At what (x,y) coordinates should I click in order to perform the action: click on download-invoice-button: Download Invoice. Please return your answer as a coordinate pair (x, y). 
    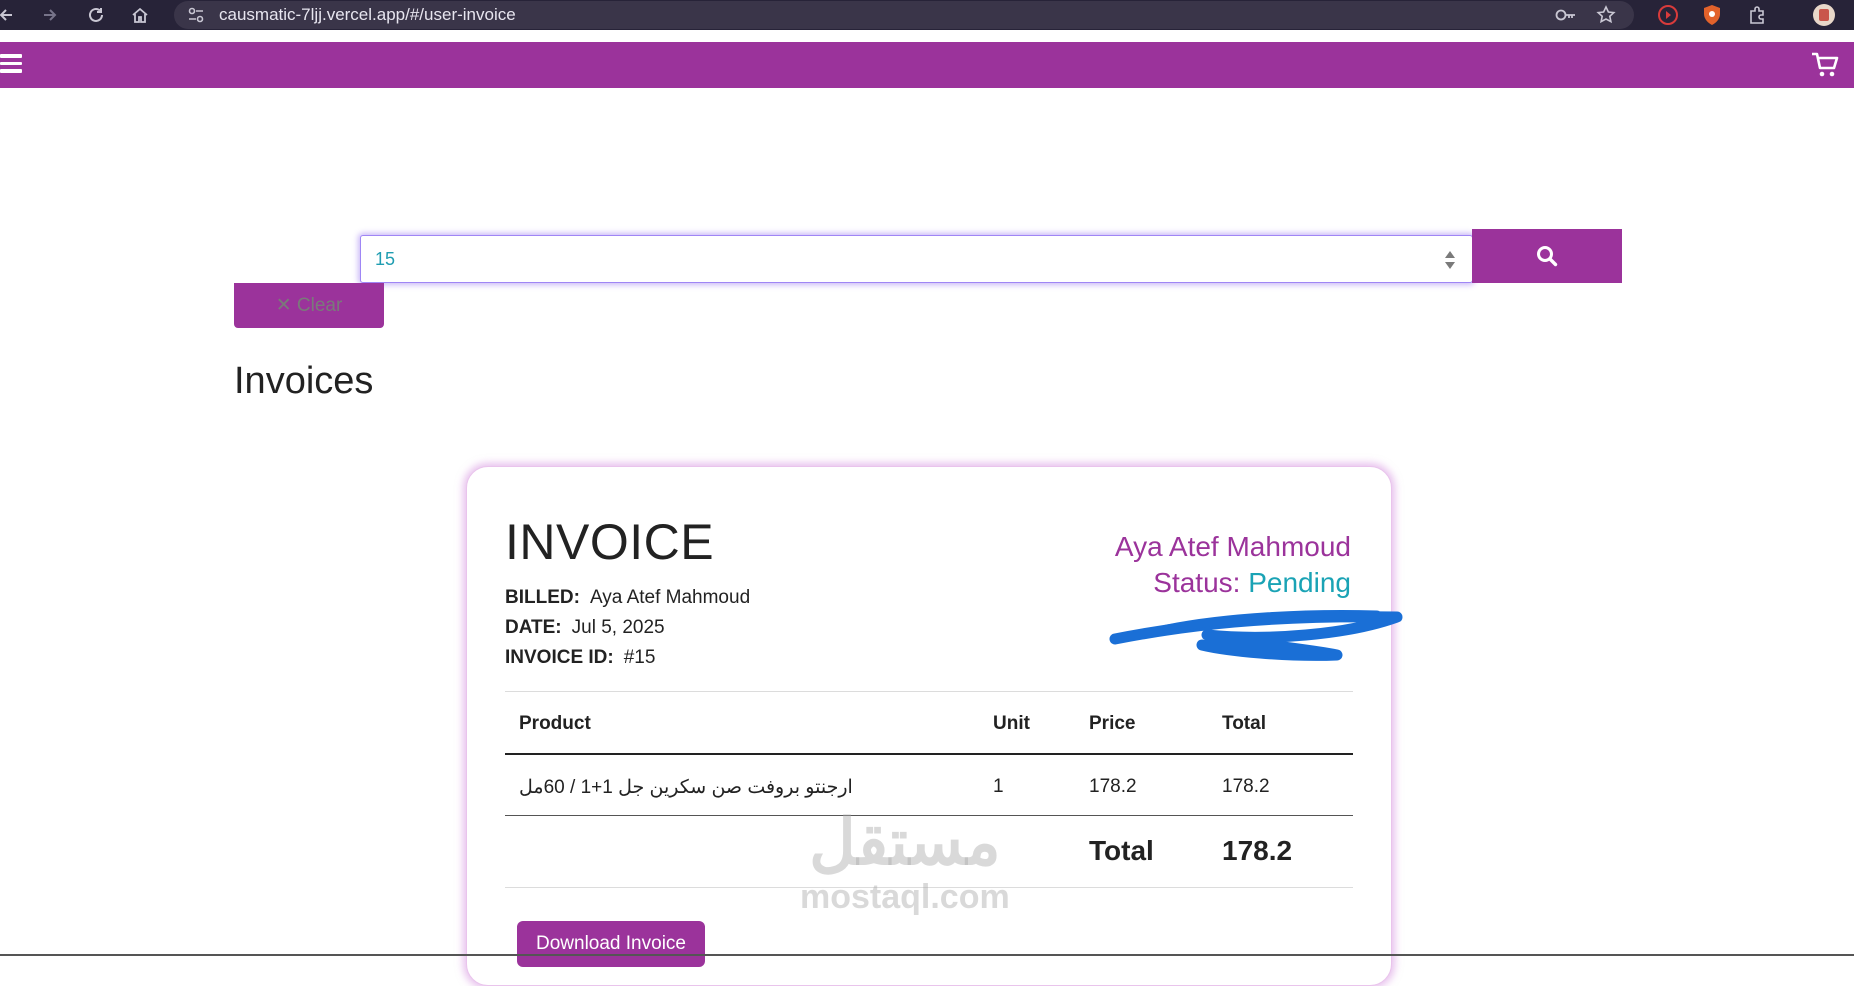
    Looking at the image, I should click on (611, 944).